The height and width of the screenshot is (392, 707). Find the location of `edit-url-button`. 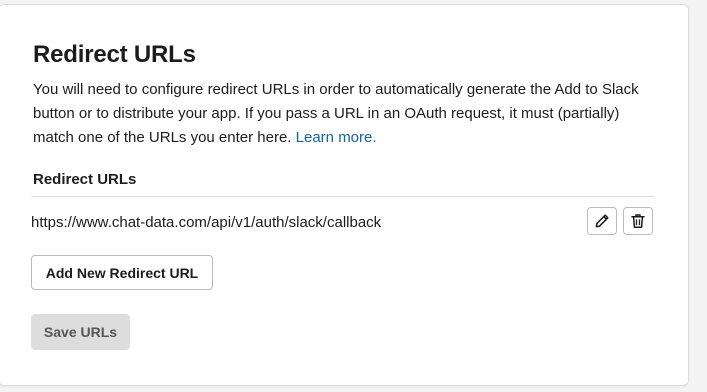

edit-url-button is located at coordinates (602, 221).